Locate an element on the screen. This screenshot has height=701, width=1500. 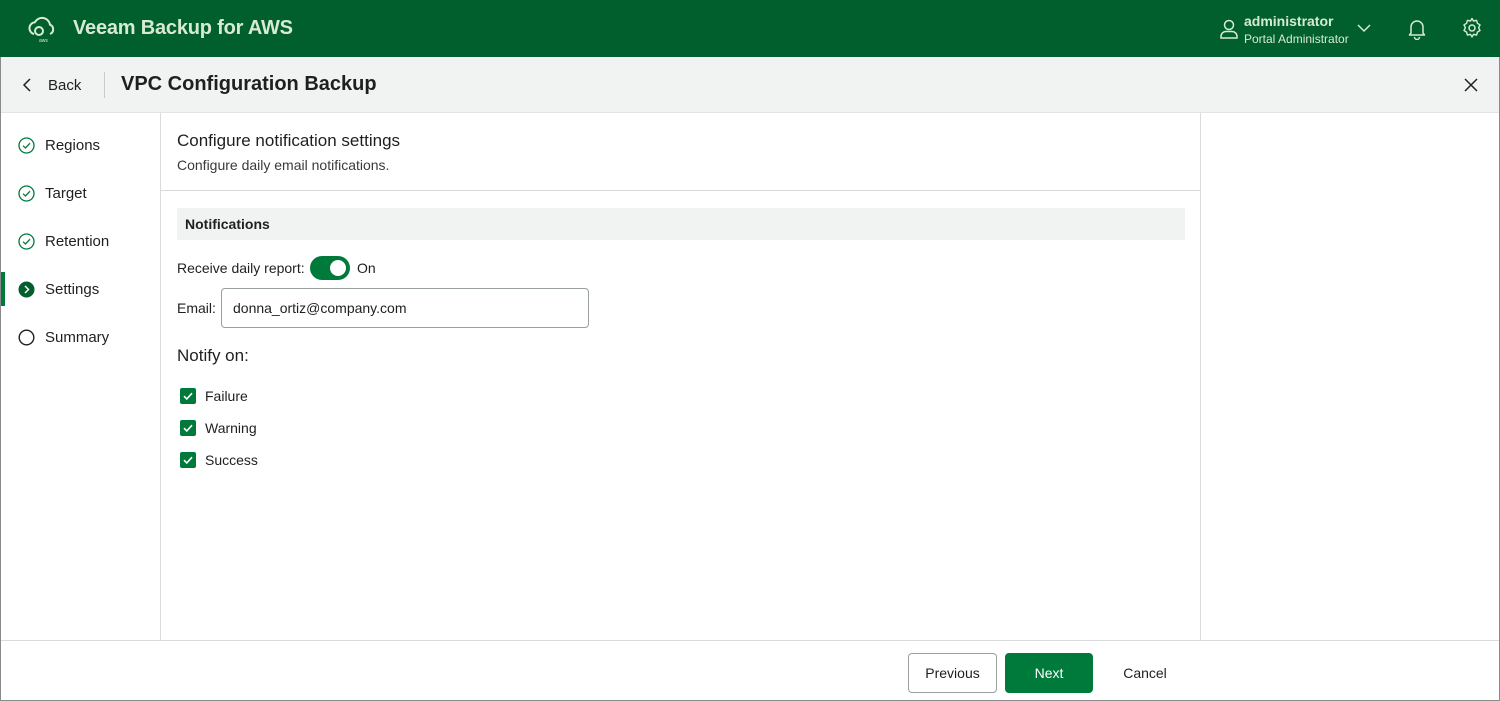
step-regions: Regions is located at coordinates (80, 145).